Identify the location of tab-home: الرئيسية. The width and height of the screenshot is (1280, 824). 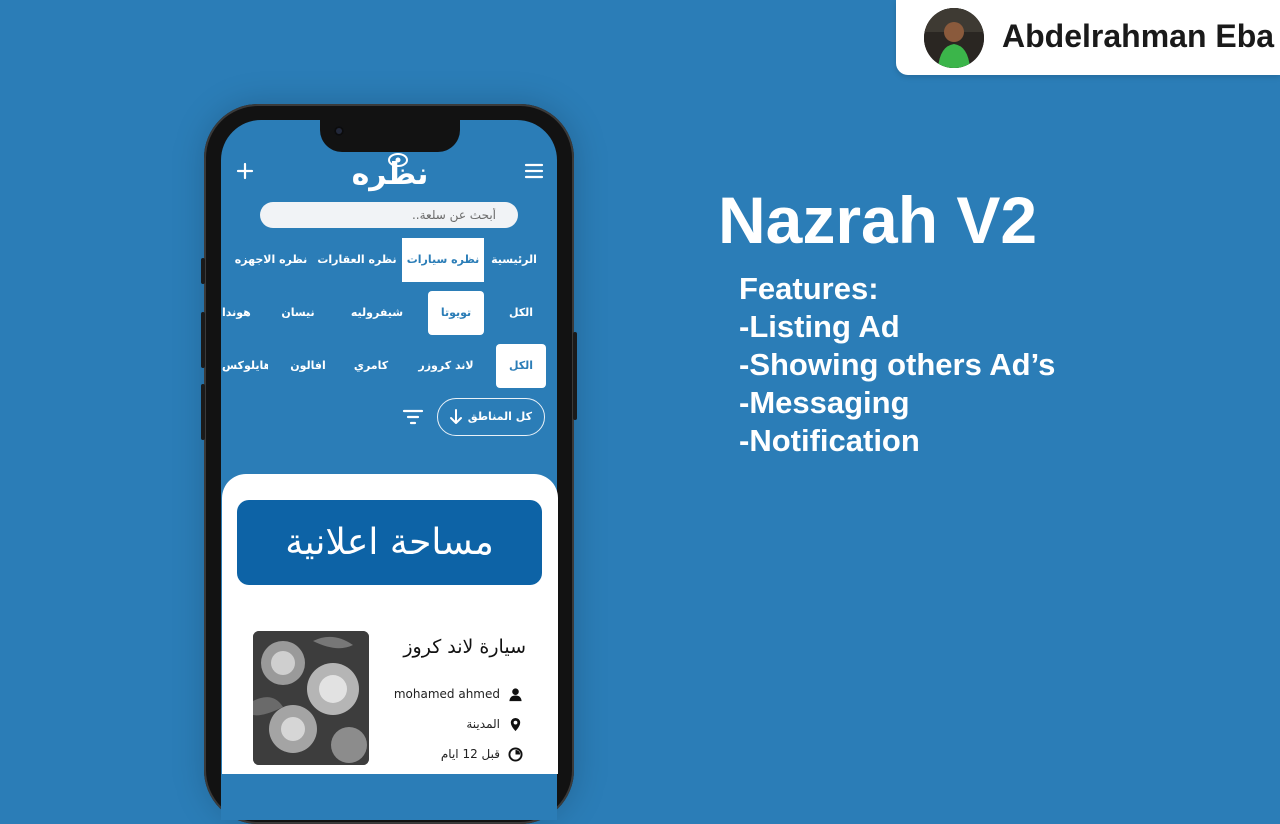
(514, 260).